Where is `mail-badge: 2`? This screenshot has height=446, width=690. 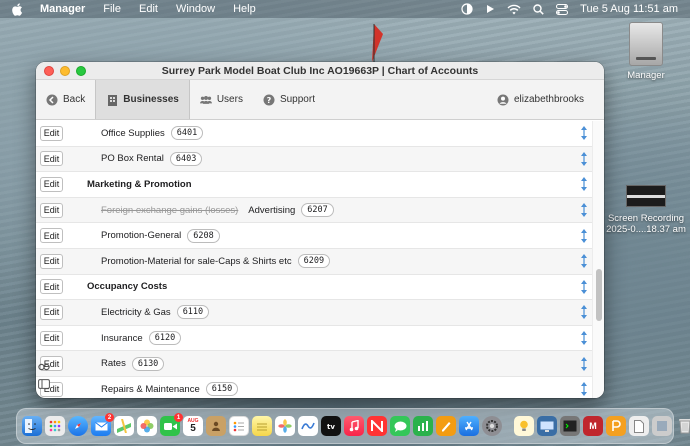
mail-badge: 2 is located at coordinates (109, 417).